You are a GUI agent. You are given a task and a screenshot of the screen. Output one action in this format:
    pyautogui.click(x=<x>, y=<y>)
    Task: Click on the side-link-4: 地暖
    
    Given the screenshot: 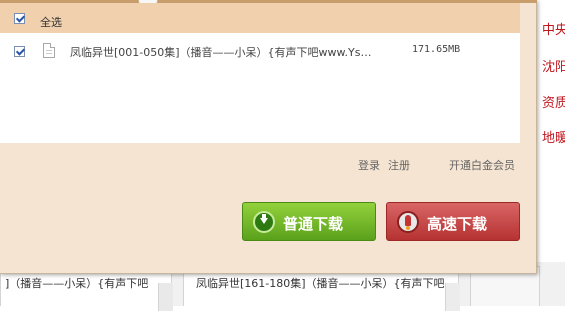 What is the action you would take?
    pyautogui.click(x=553, y=136)
    